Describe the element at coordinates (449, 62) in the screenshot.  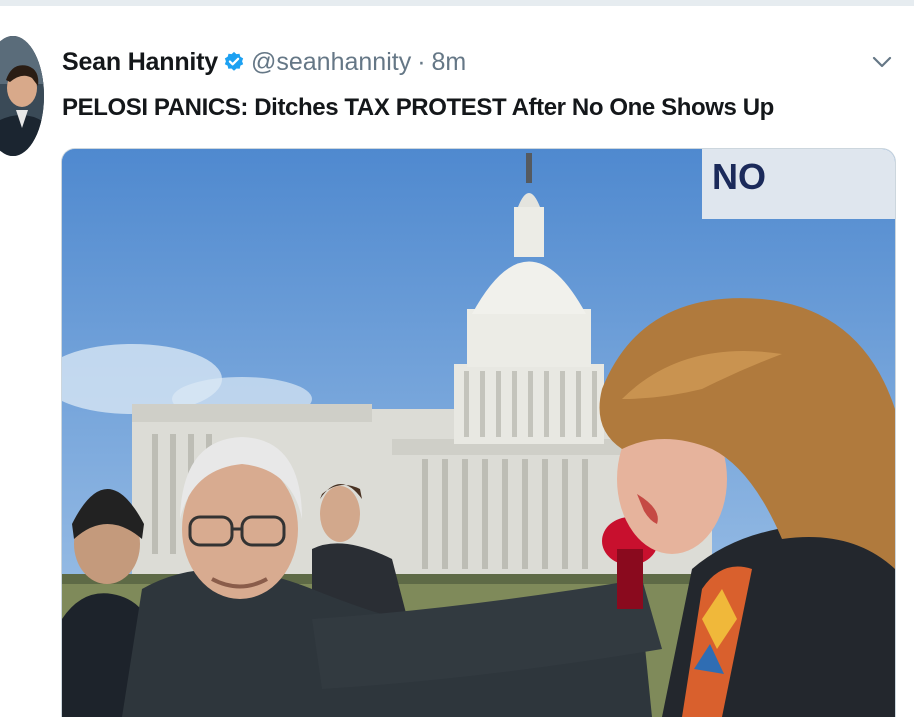
I see `tweet-timestamp: 8m` at that location.